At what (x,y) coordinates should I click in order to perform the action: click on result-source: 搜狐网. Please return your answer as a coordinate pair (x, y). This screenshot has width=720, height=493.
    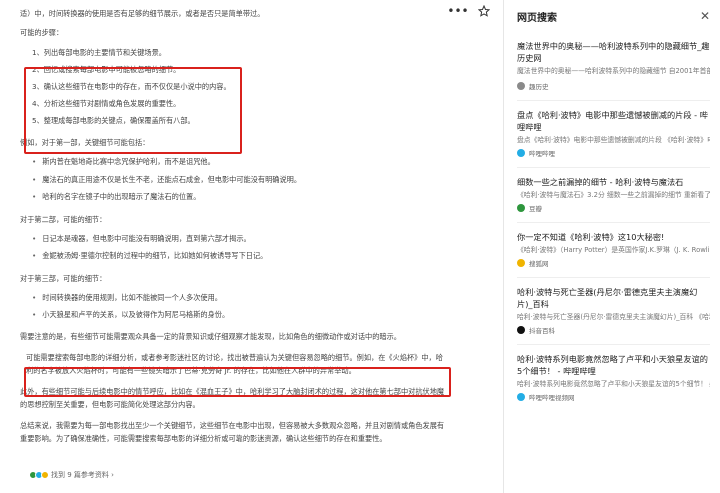
    Looking at the image, I should click on (613, 263).